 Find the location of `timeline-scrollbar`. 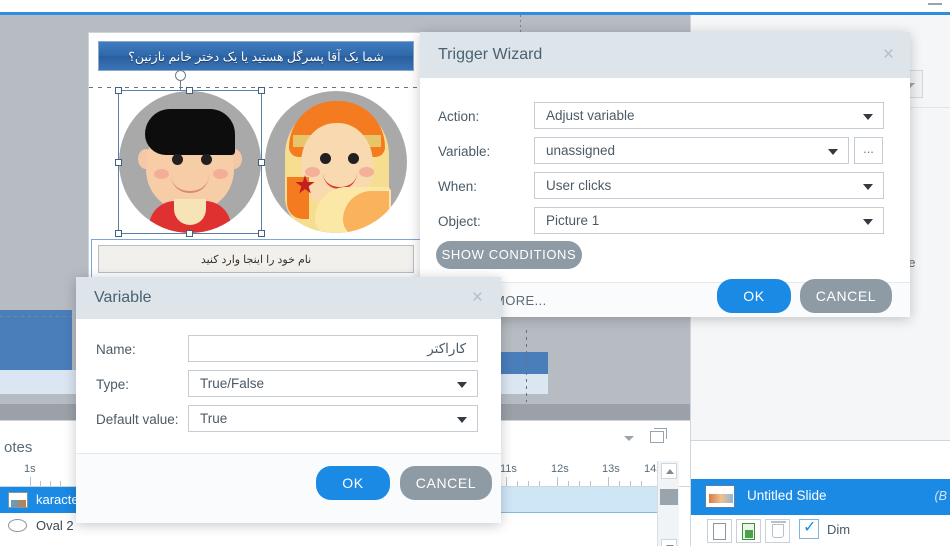

timeline-scrollbar is located at coordinates (668, 503).